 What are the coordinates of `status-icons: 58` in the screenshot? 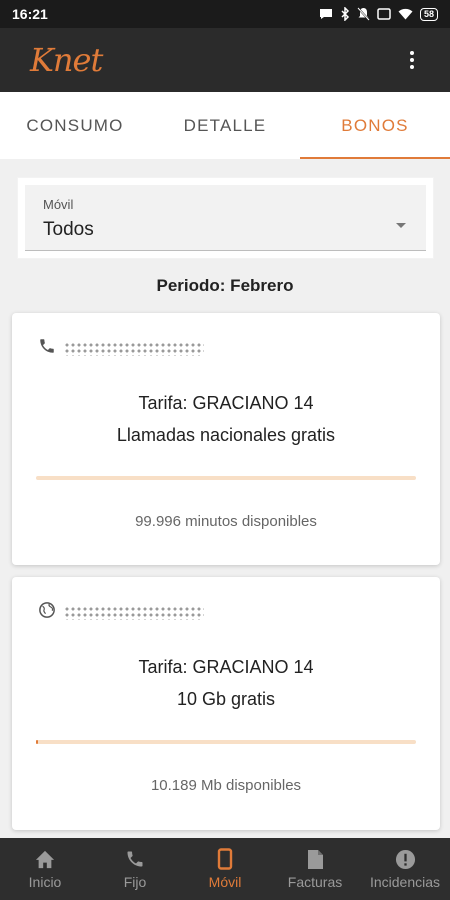 It's located at (378, 14).